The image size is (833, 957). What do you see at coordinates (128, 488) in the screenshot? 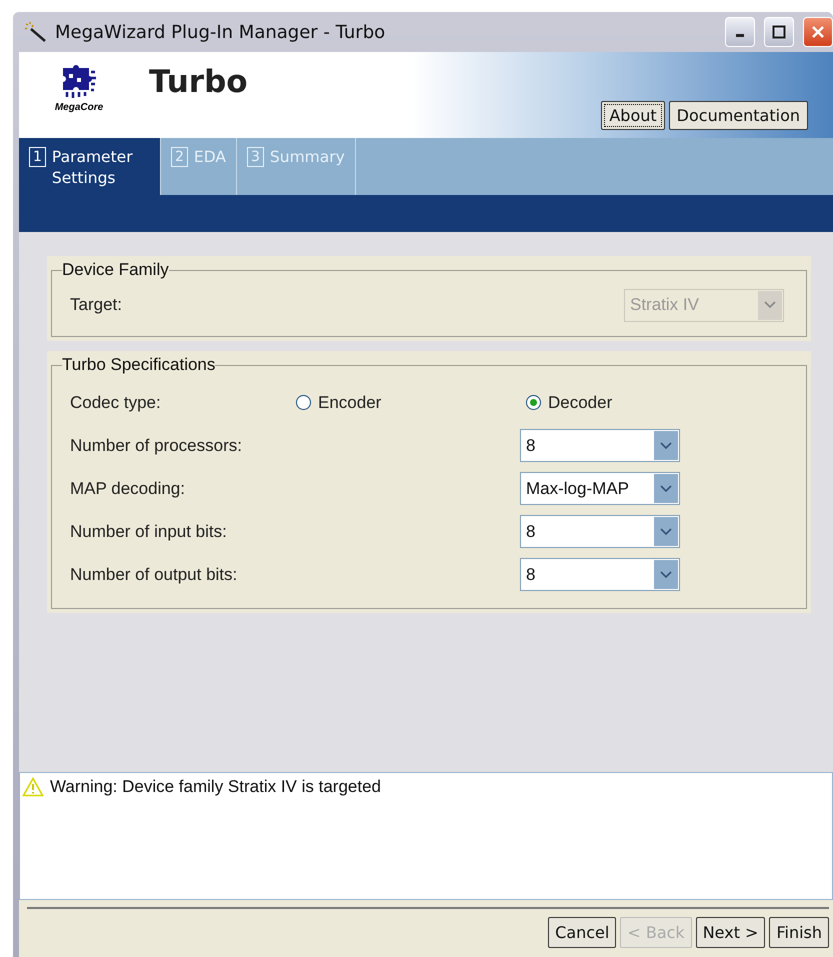
I see `field-label: MAP decoding:` at bounding box center [128, 488].